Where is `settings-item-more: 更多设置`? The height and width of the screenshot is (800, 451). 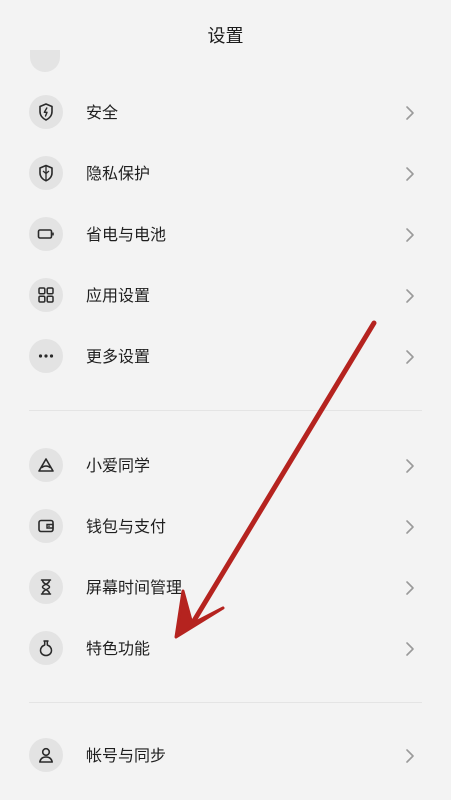 settings-item-more: 更多设置 is located at coordinates (225, 357).